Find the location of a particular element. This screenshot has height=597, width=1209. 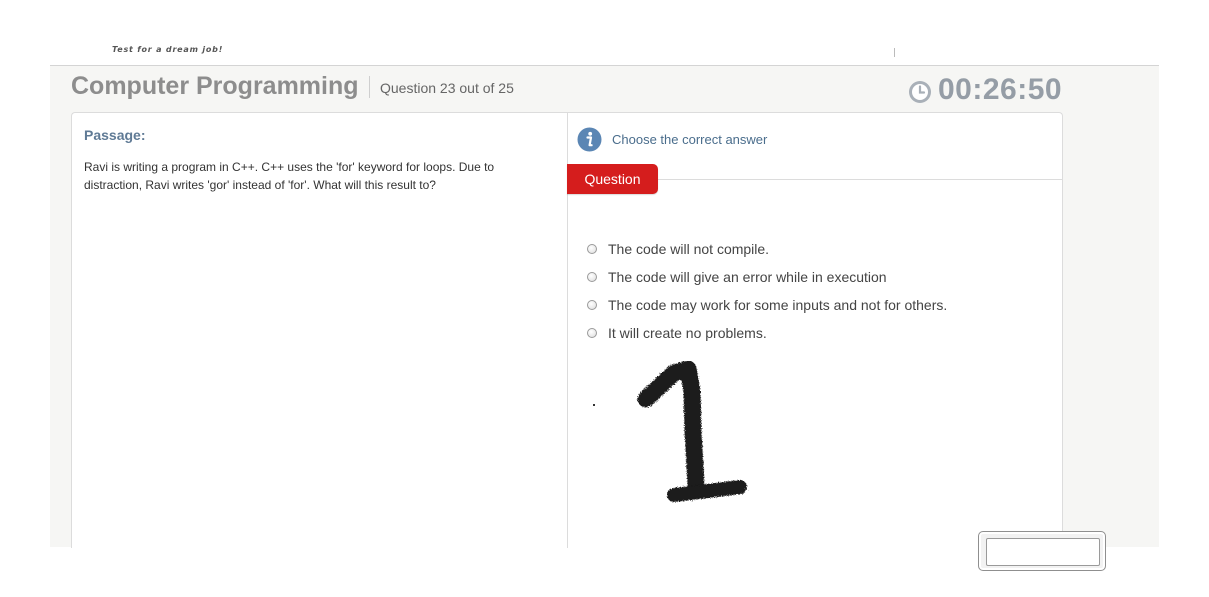

title-divider is located at coordinates (369, 87).